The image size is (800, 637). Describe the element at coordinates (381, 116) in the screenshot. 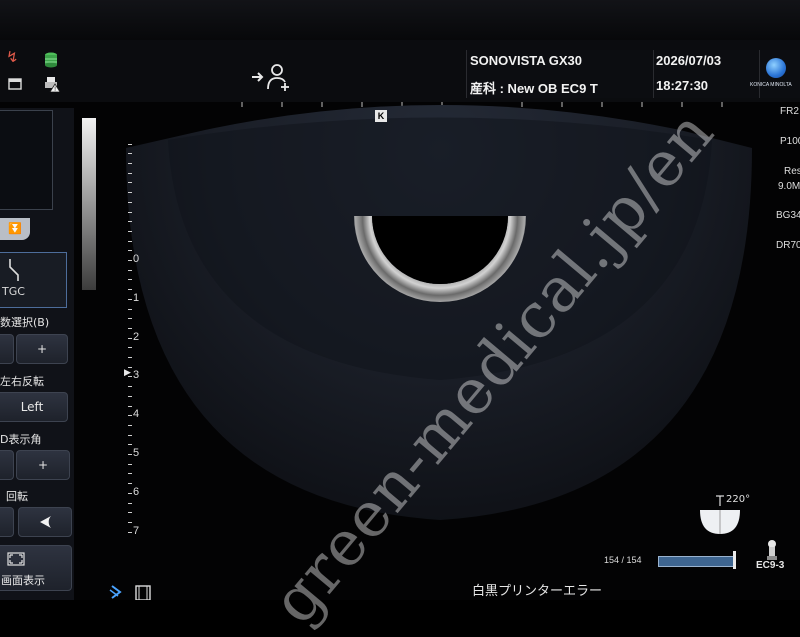

I see `probe-orientation-marker: K` at that location.